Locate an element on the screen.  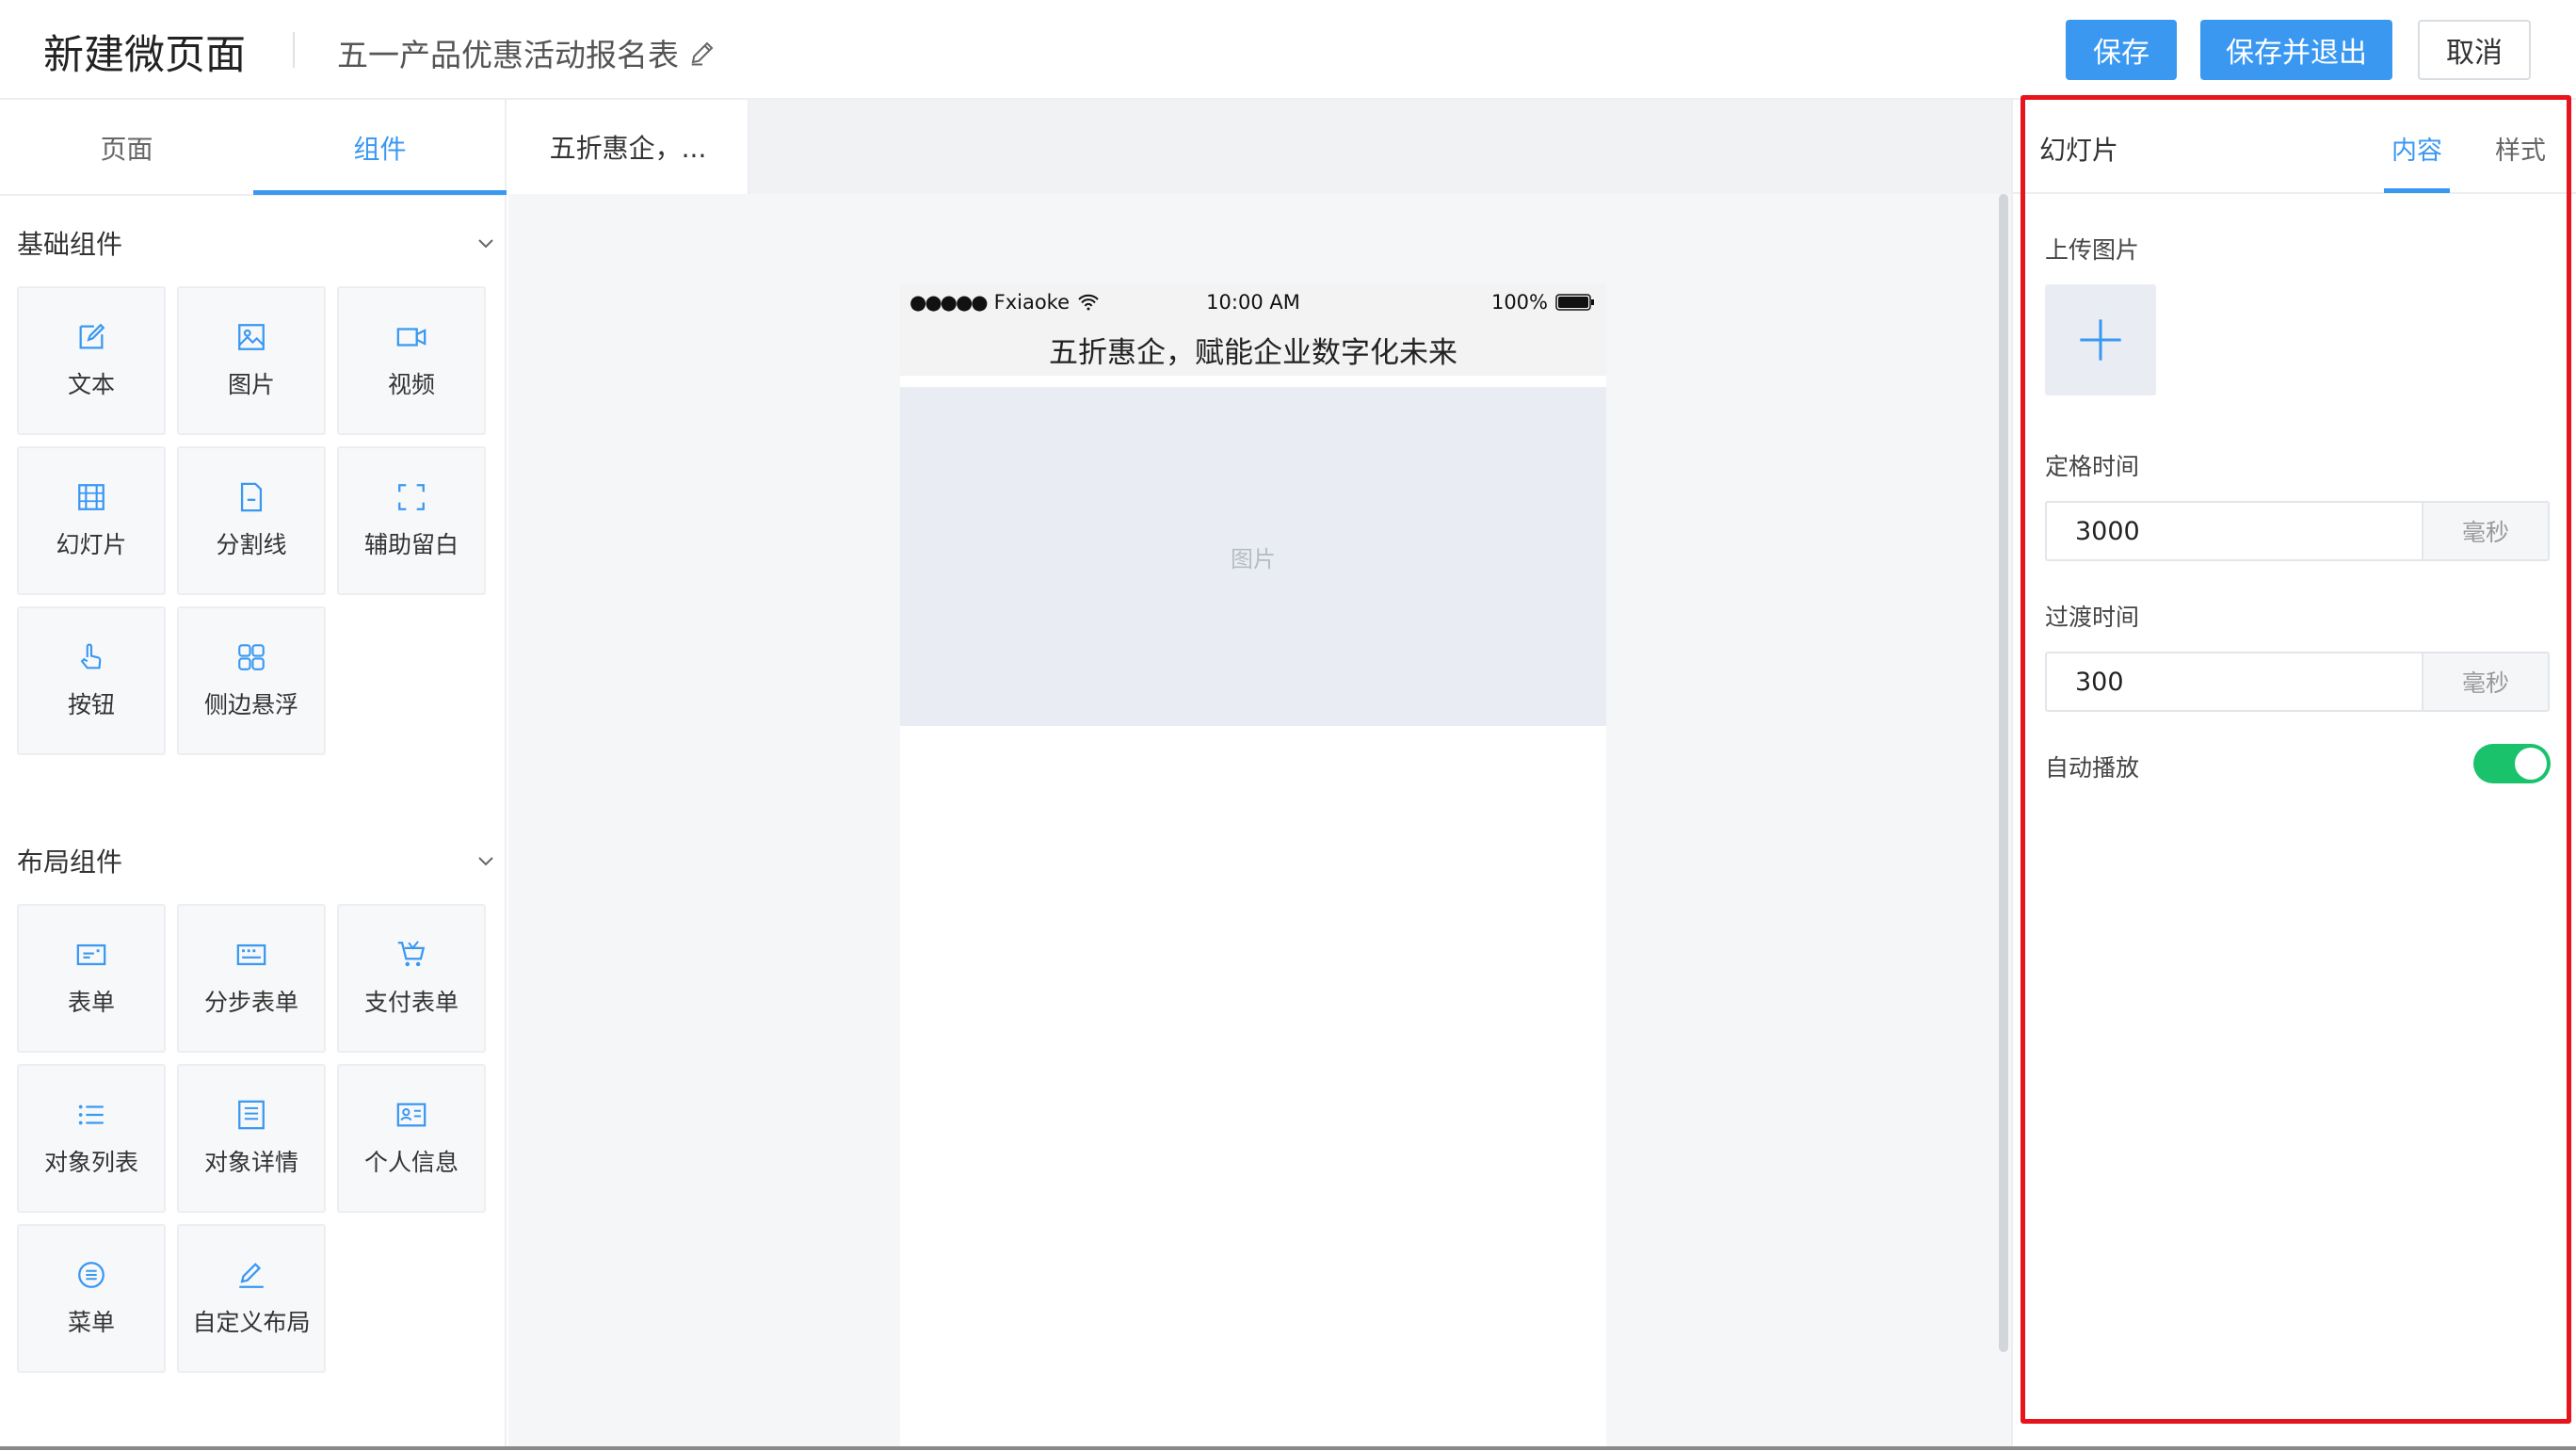
transition-time-input: 300 毫秒 is located at coordinates (2297, 682).